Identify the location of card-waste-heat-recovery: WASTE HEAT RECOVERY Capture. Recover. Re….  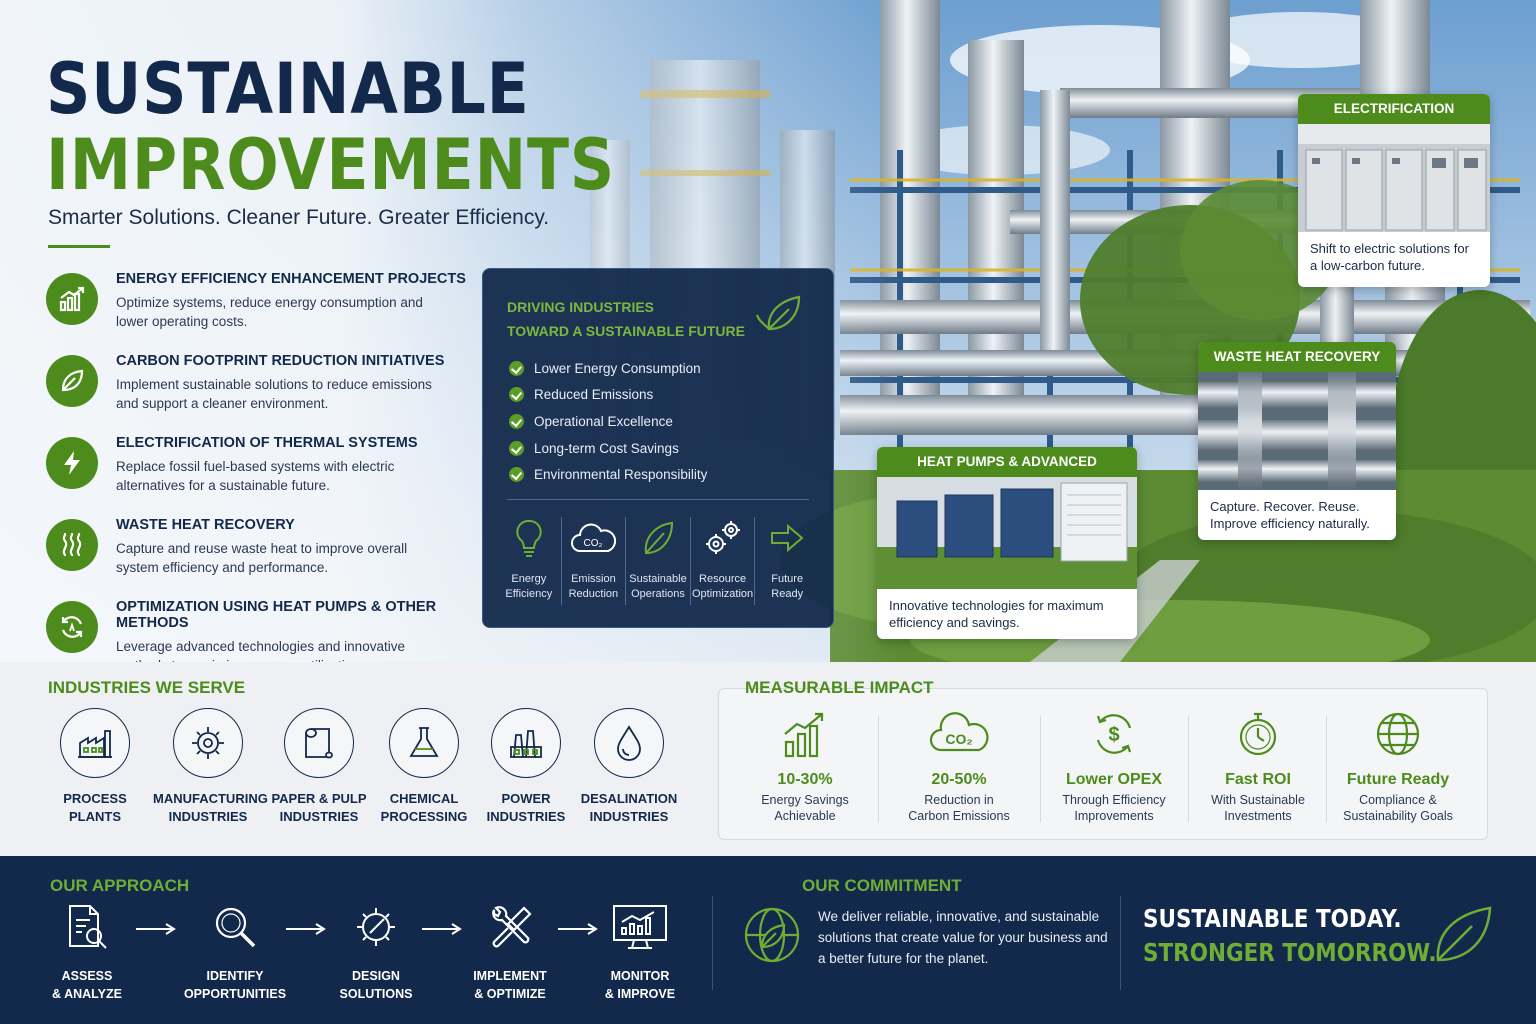
(1297, 441).